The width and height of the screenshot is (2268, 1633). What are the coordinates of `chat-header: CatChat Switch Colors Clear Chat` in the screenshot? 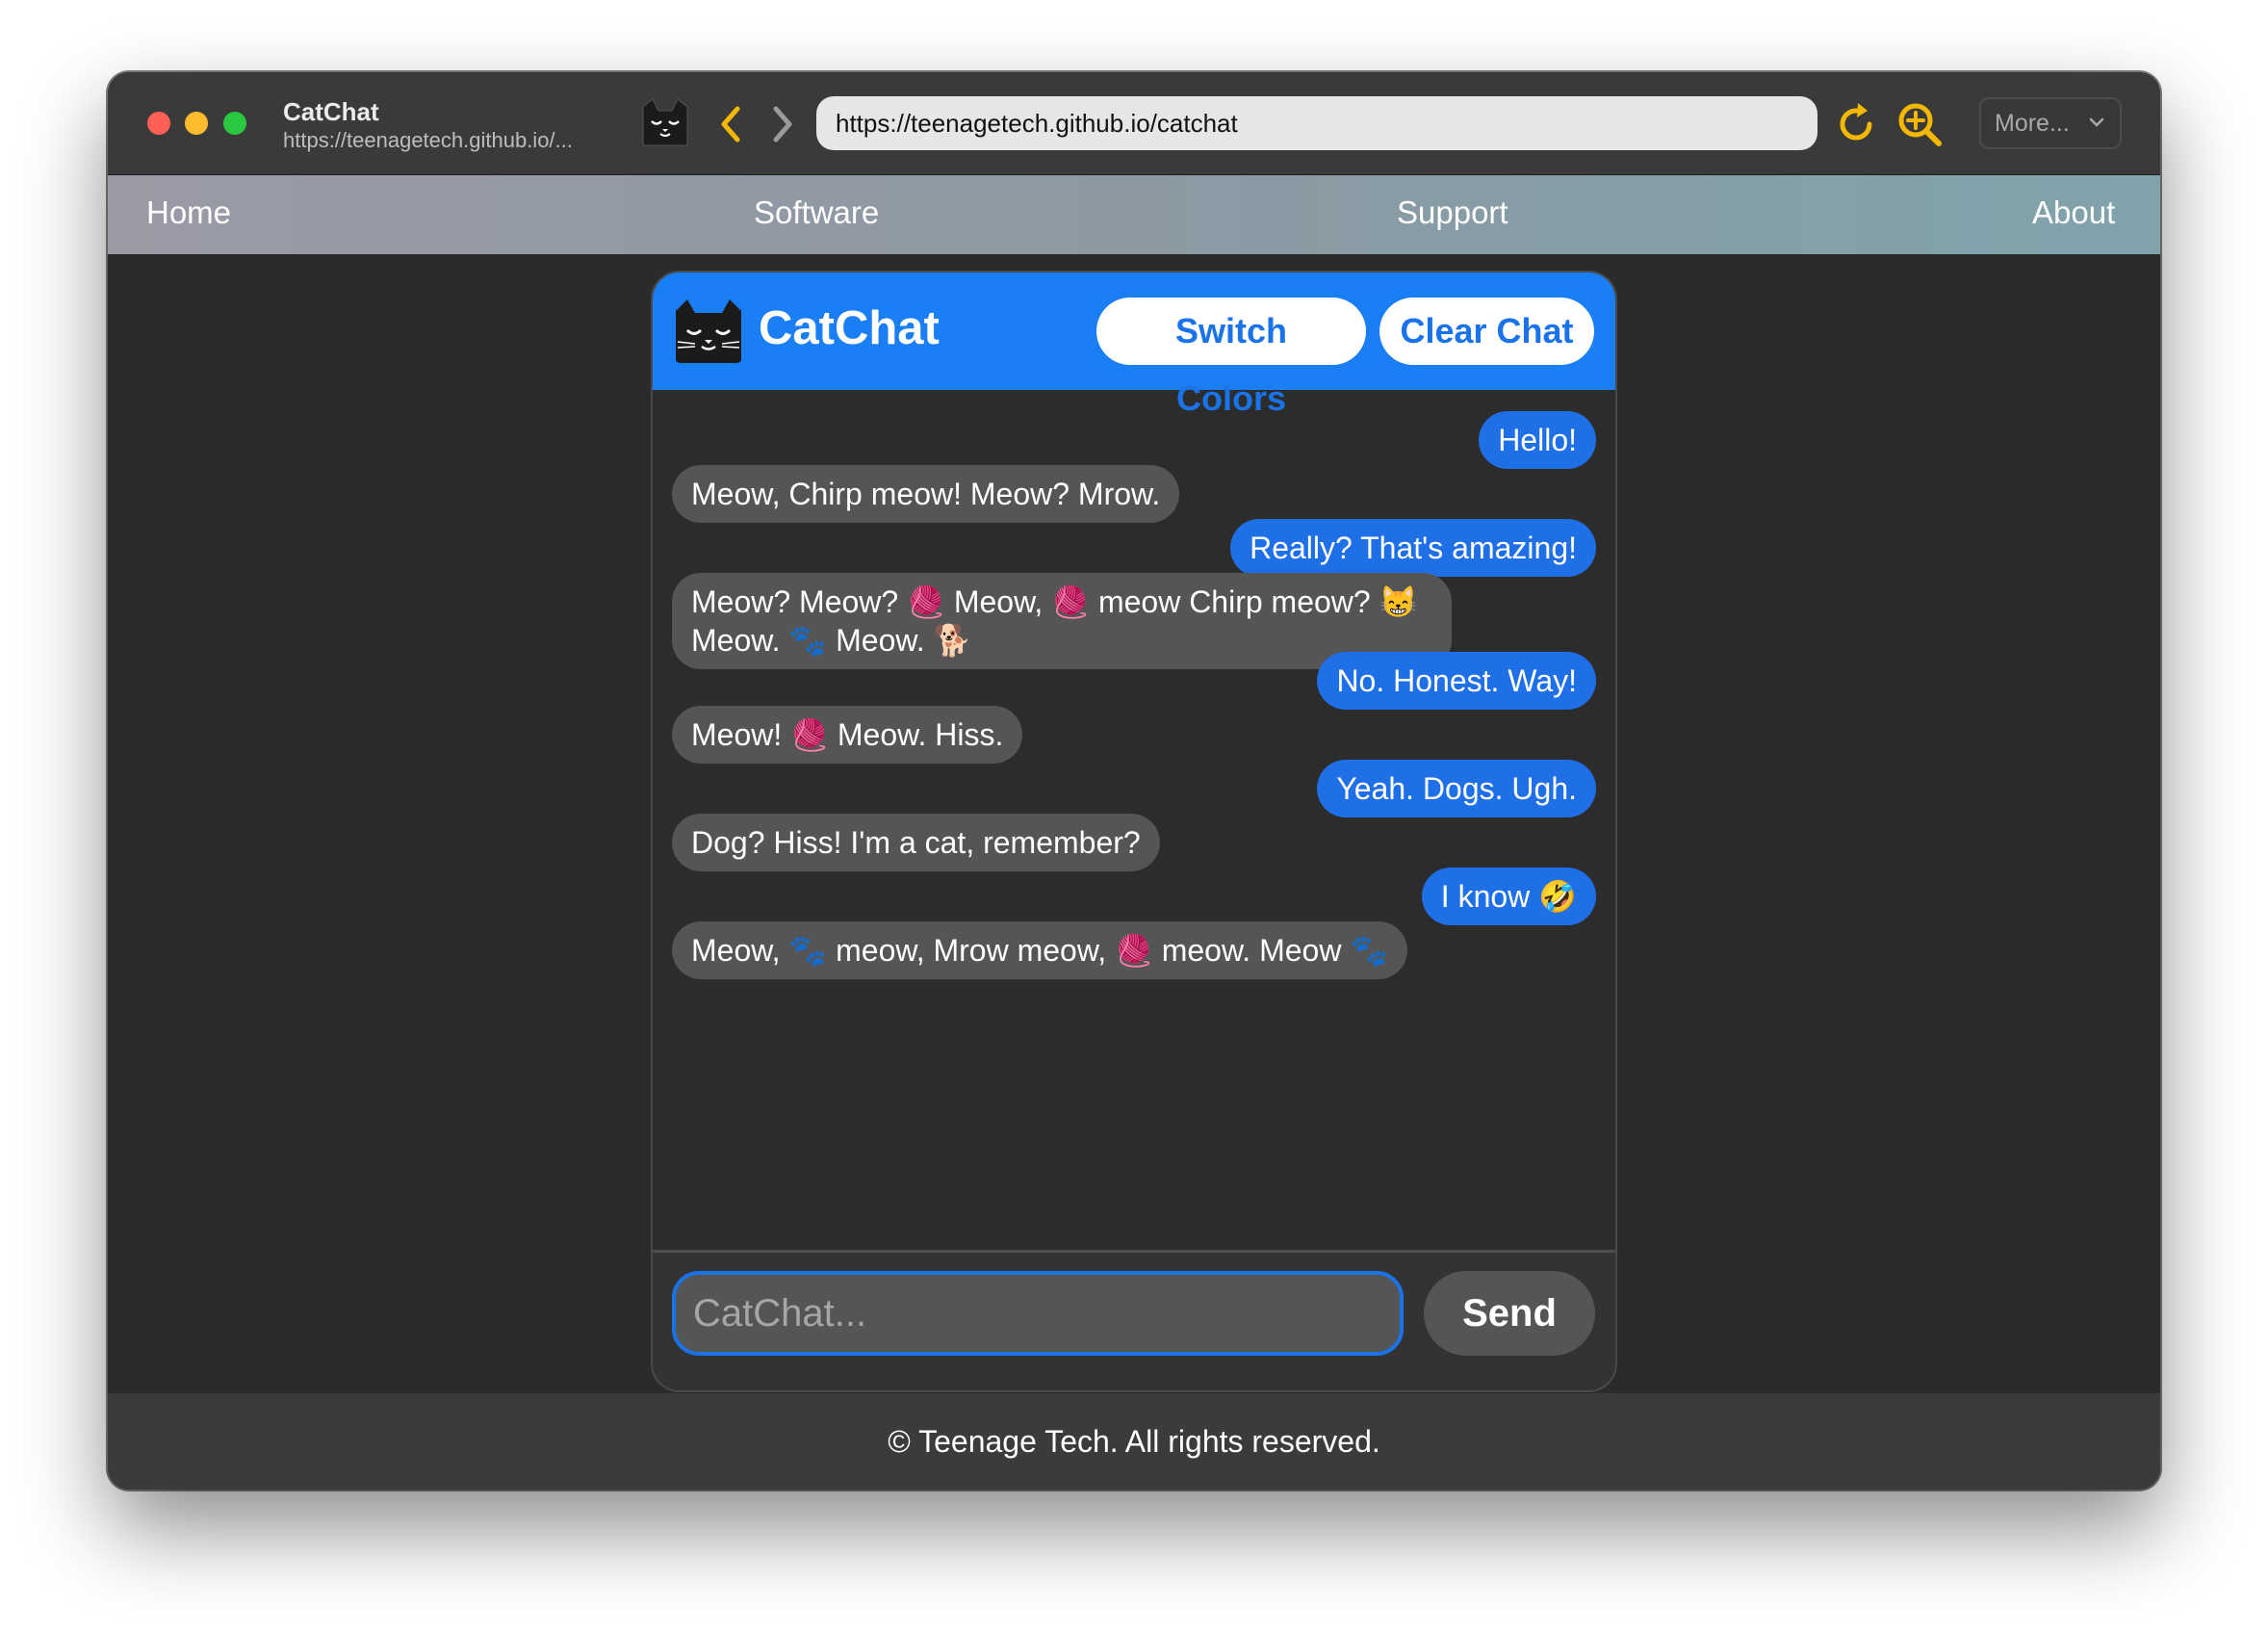 It's located at (1134, 345).